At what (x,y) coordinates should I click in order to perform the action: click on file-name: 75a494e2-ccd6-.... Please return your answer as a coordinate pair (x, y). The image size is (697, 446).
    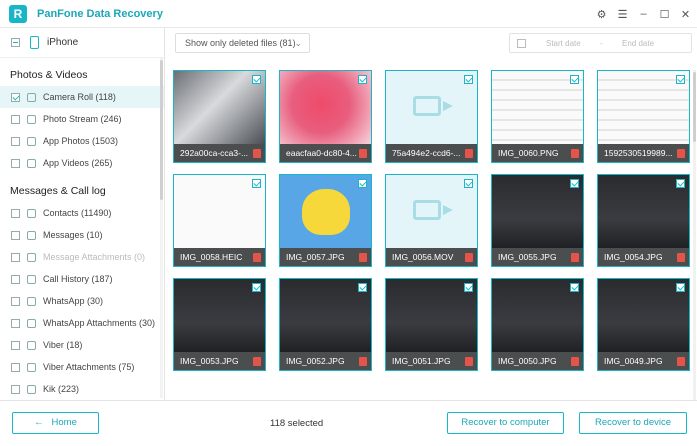
    Looking at the image, I should click on (431, 153).